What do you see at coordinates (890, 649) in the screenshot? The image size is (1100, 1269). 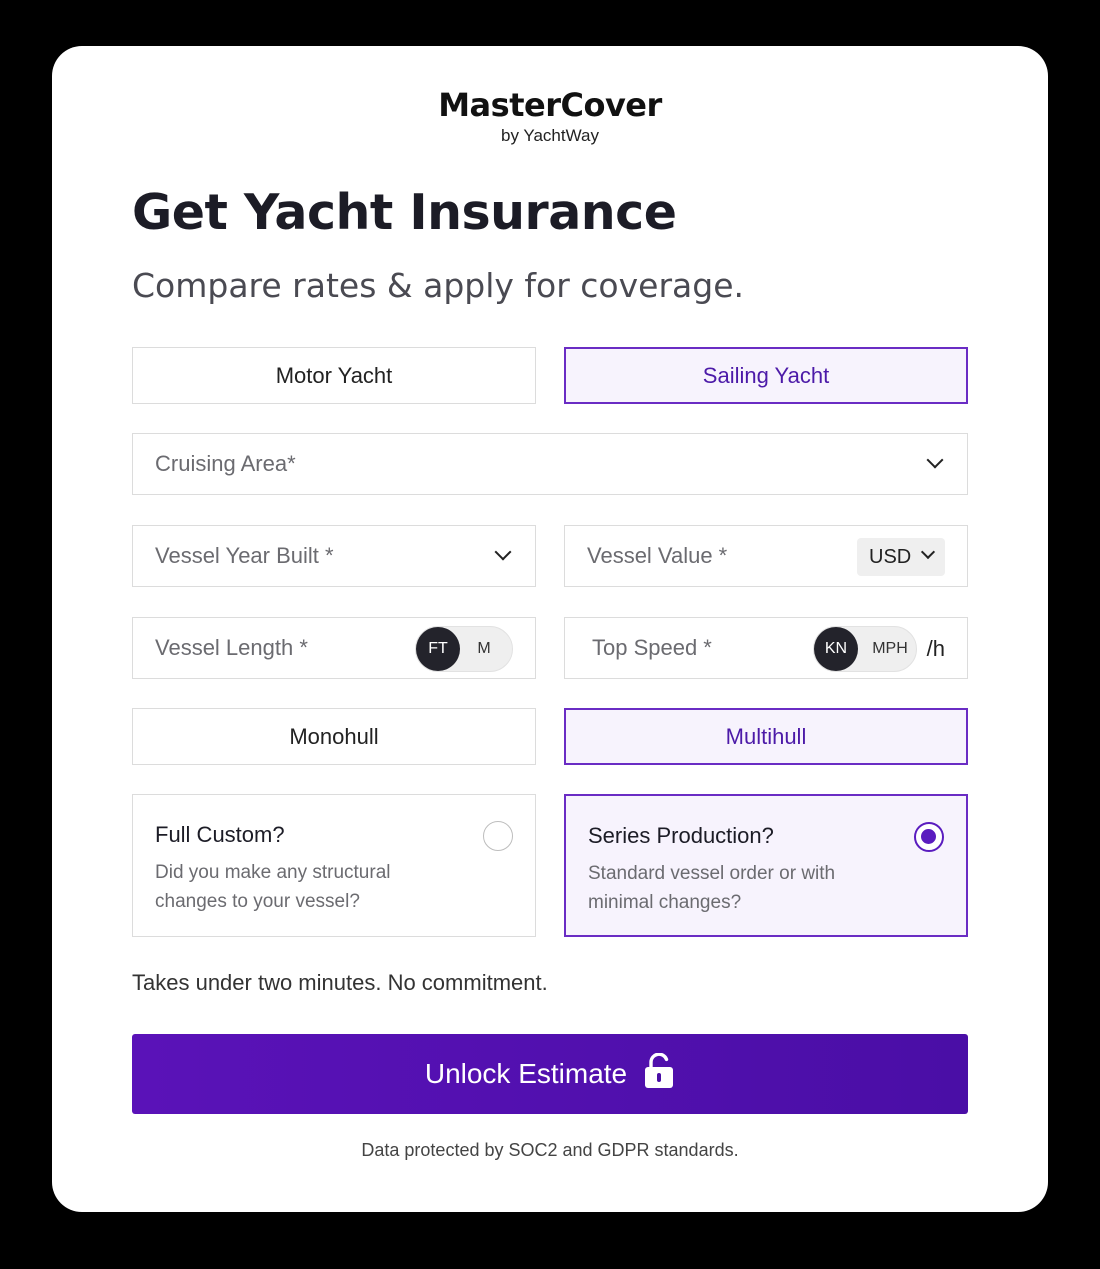 I see `unit-mph-option: MPH` at bounding box center [890, 649].